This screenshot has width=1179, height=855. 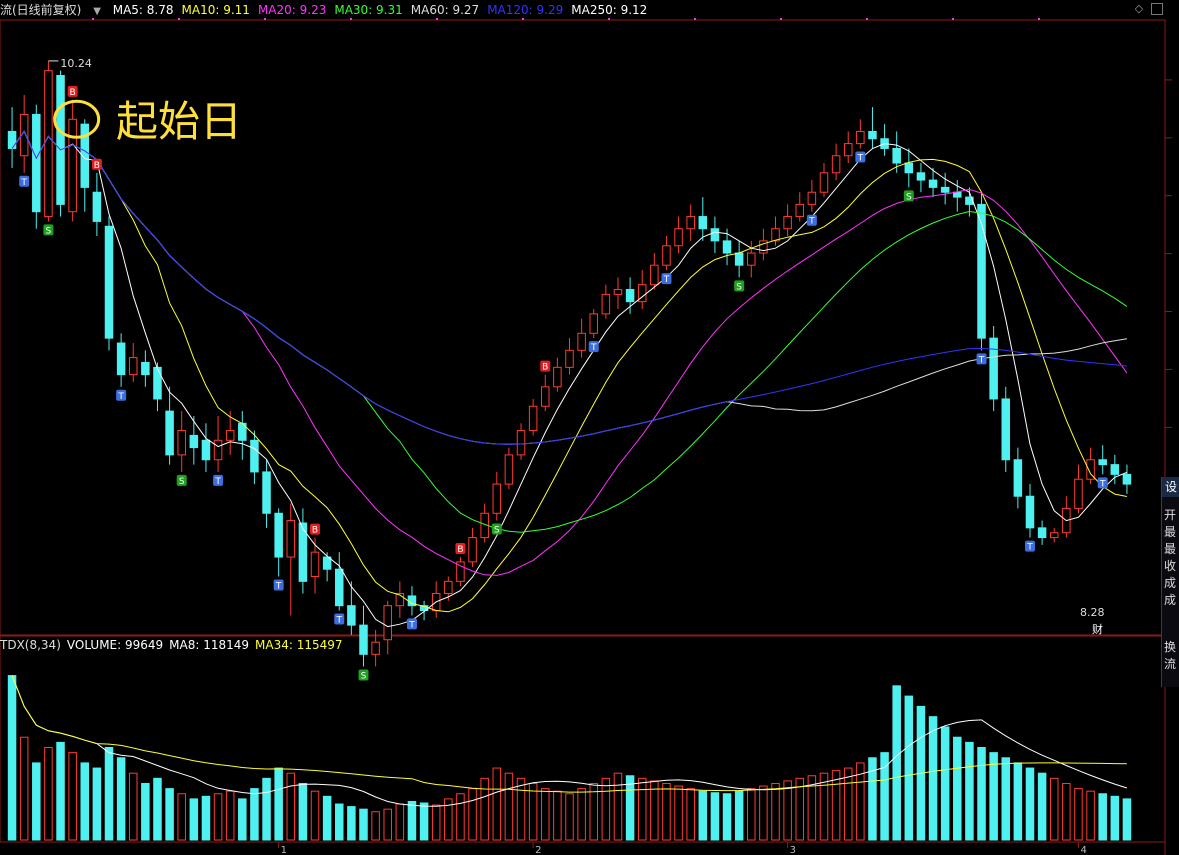 I want to click on square-icon, so click(x=1157, y=9).